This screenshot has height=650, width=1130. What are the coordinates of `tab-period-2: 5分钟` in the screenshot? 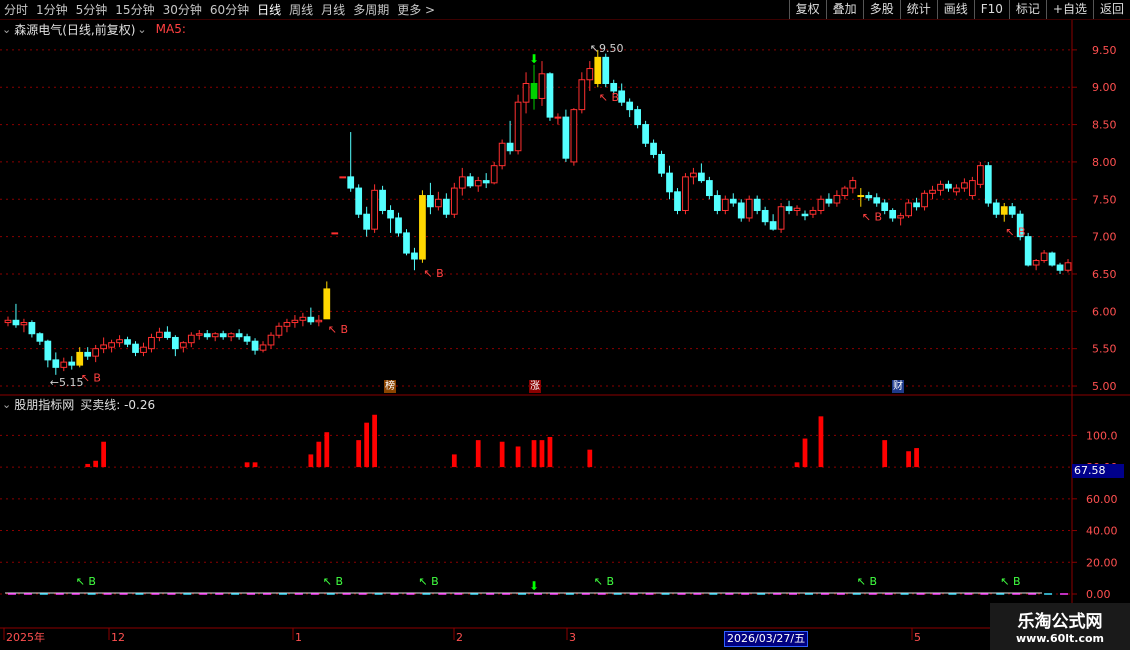 It's located at (92, 9).